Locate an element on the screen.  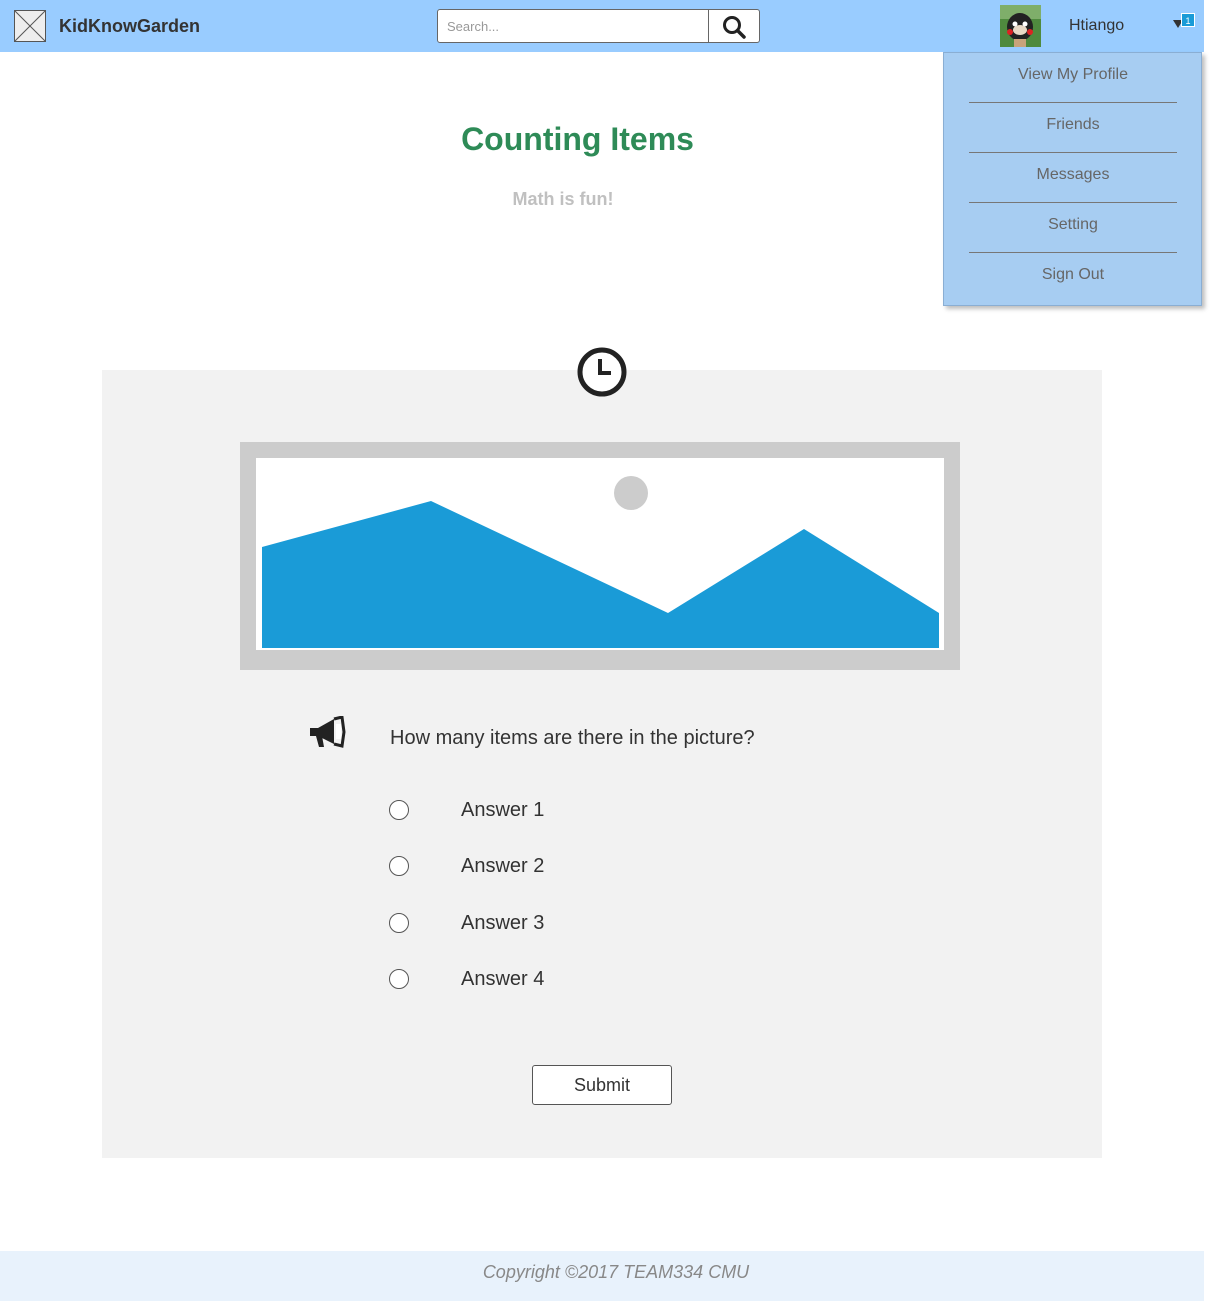
answer-label: Answer 3 is located at coordinates (502, 923).